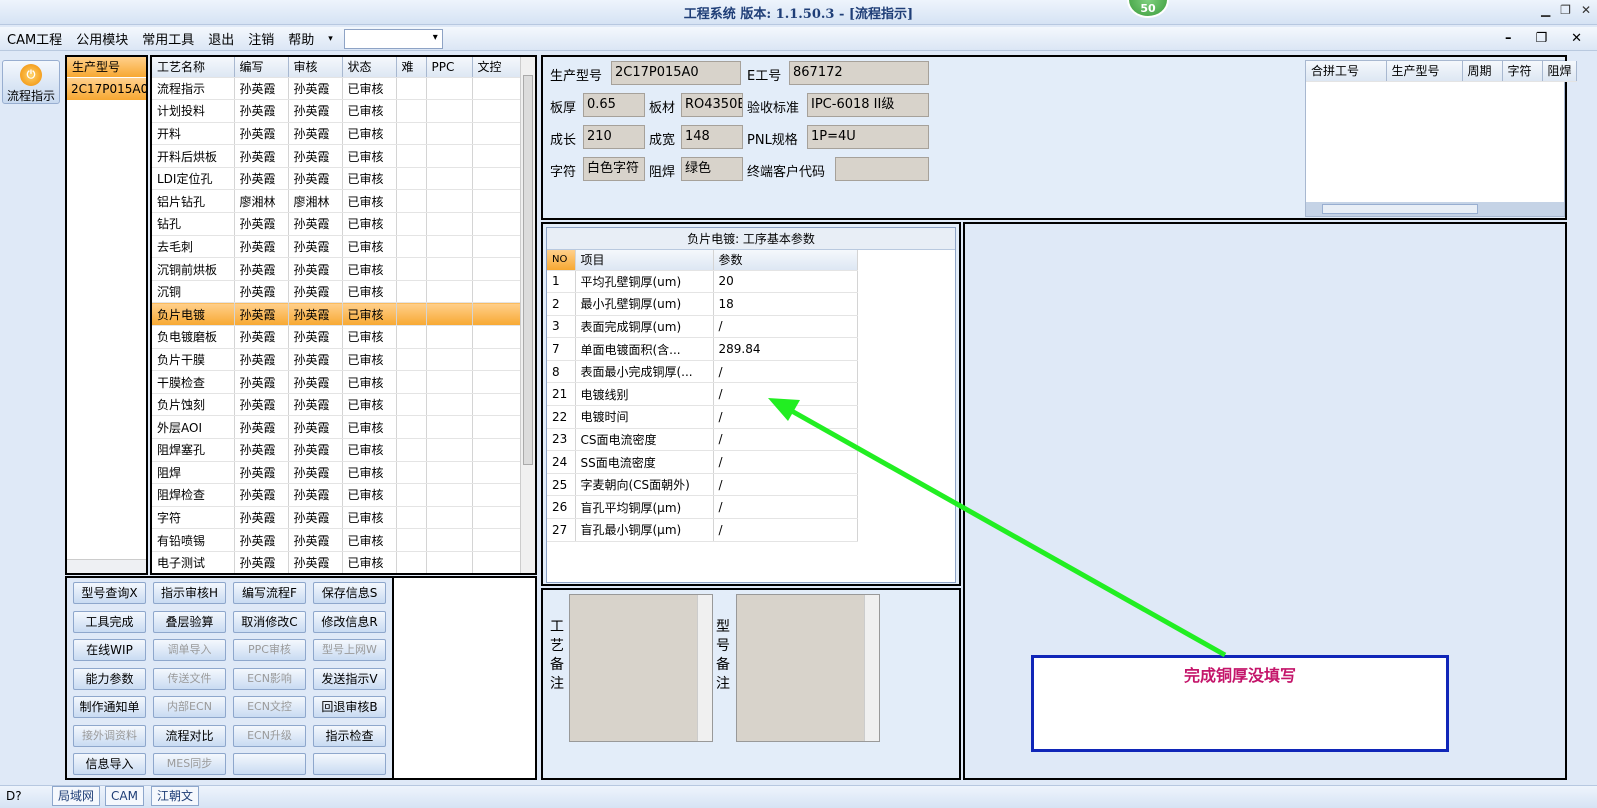 This screenshot has height=808, width=1597. What do you see at coordinates (1007, 532) in the screenshot?
I see `arrow-line` at bounding box center [1007, 532].